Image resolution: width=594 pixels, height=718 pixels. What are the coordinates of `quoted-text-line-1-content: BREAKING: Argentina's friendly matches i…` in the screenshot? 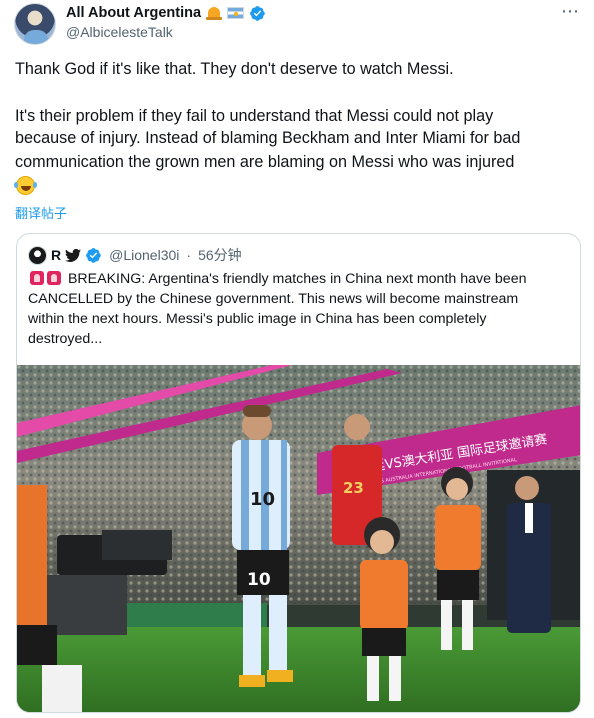 It's located at (297, 279).